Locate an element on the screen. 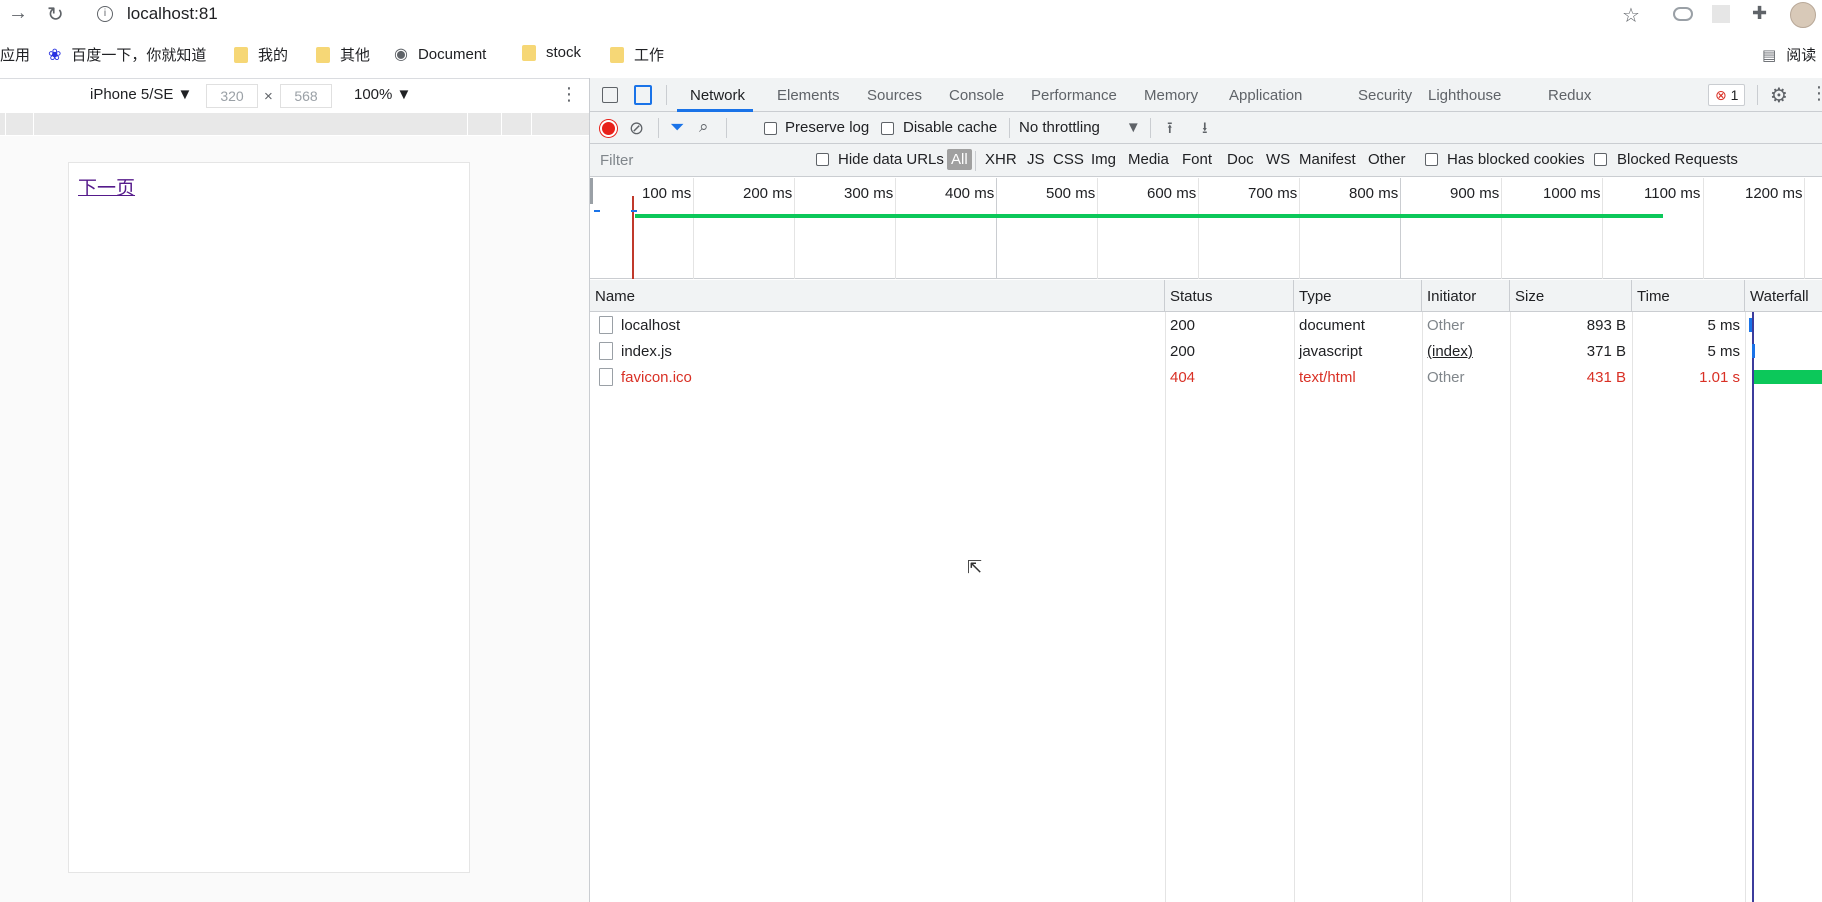  request-time: 5 ms is located at coordinates (1723, 351).